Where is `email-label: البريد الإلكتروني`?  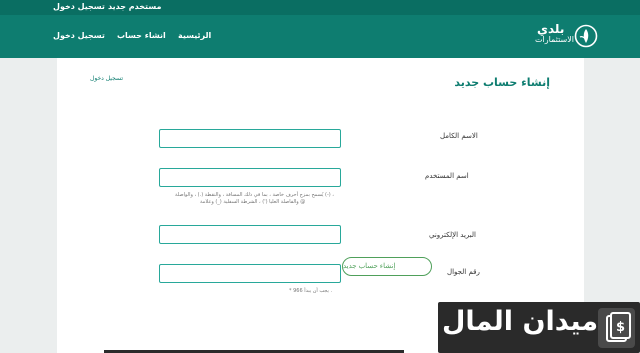 email-label: البريد الإلكتروني is located at coordinates (452, 235).